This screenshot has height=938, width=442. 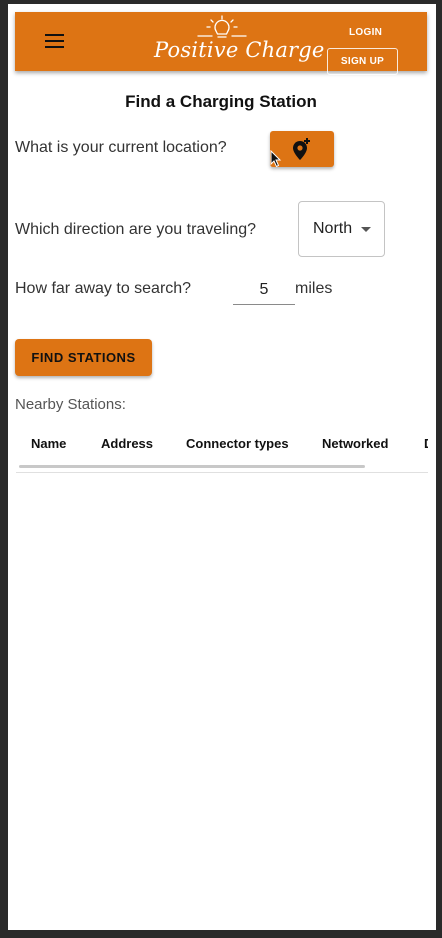 What do you see at coordinates (83, 357) in the screenshot?
I see `find-stations-button: FIND STATIONS` at bounding box center [83, 357].